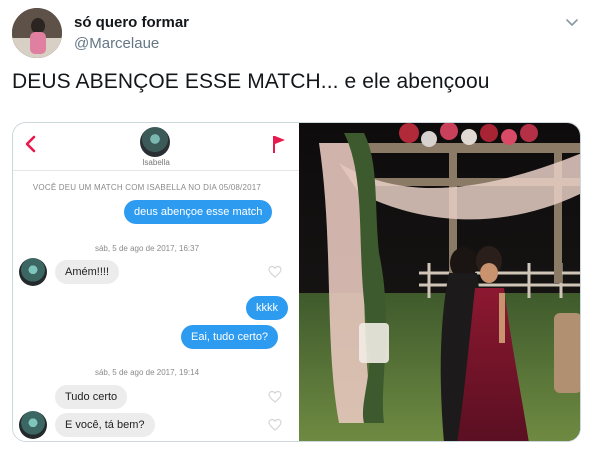 This screenshot has width=594, height=451. What do you see at coordinates (105, 425) in the screenshot?
I see `message-incoming: E você, tá bem?` at bounding box center [105, 425].